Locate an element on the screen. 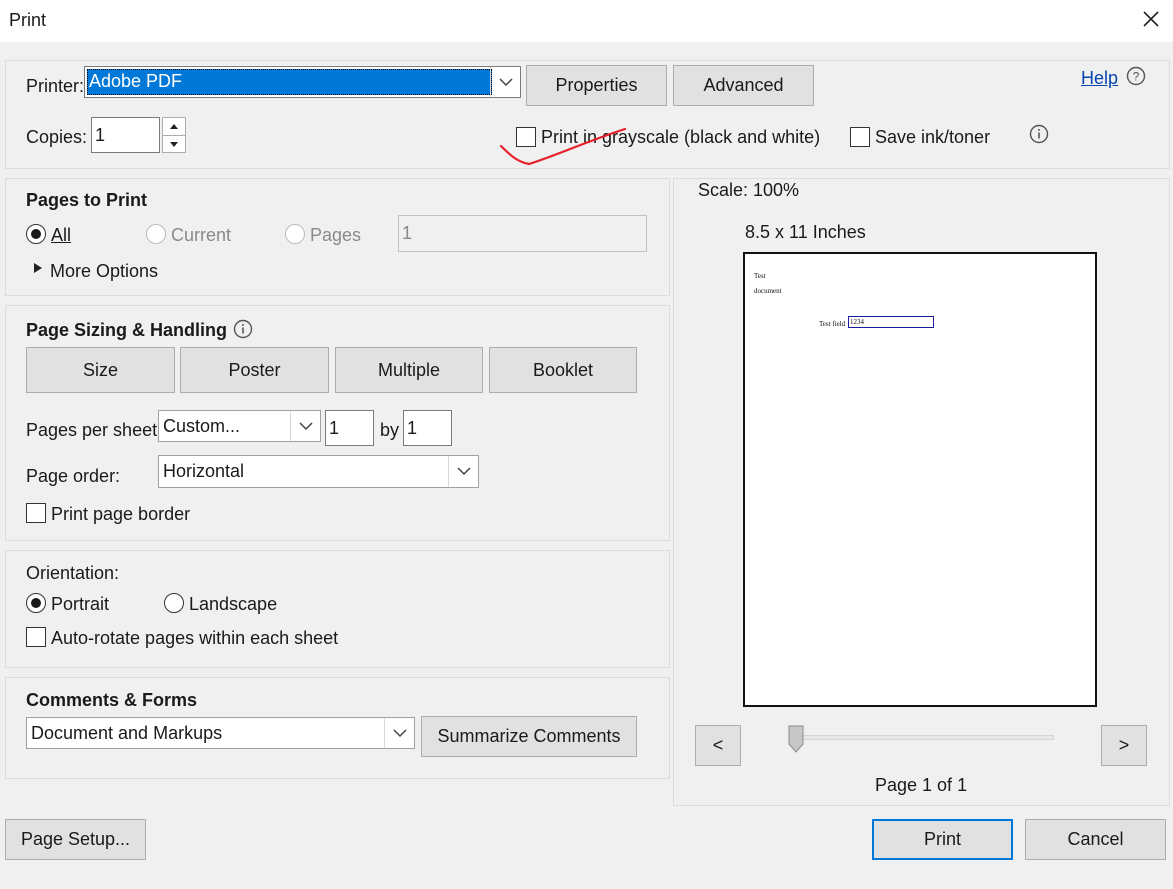 Image resolution: width=1173 pixels, height=889 pixels. print-button: Print is located at coordinates (942, 839).